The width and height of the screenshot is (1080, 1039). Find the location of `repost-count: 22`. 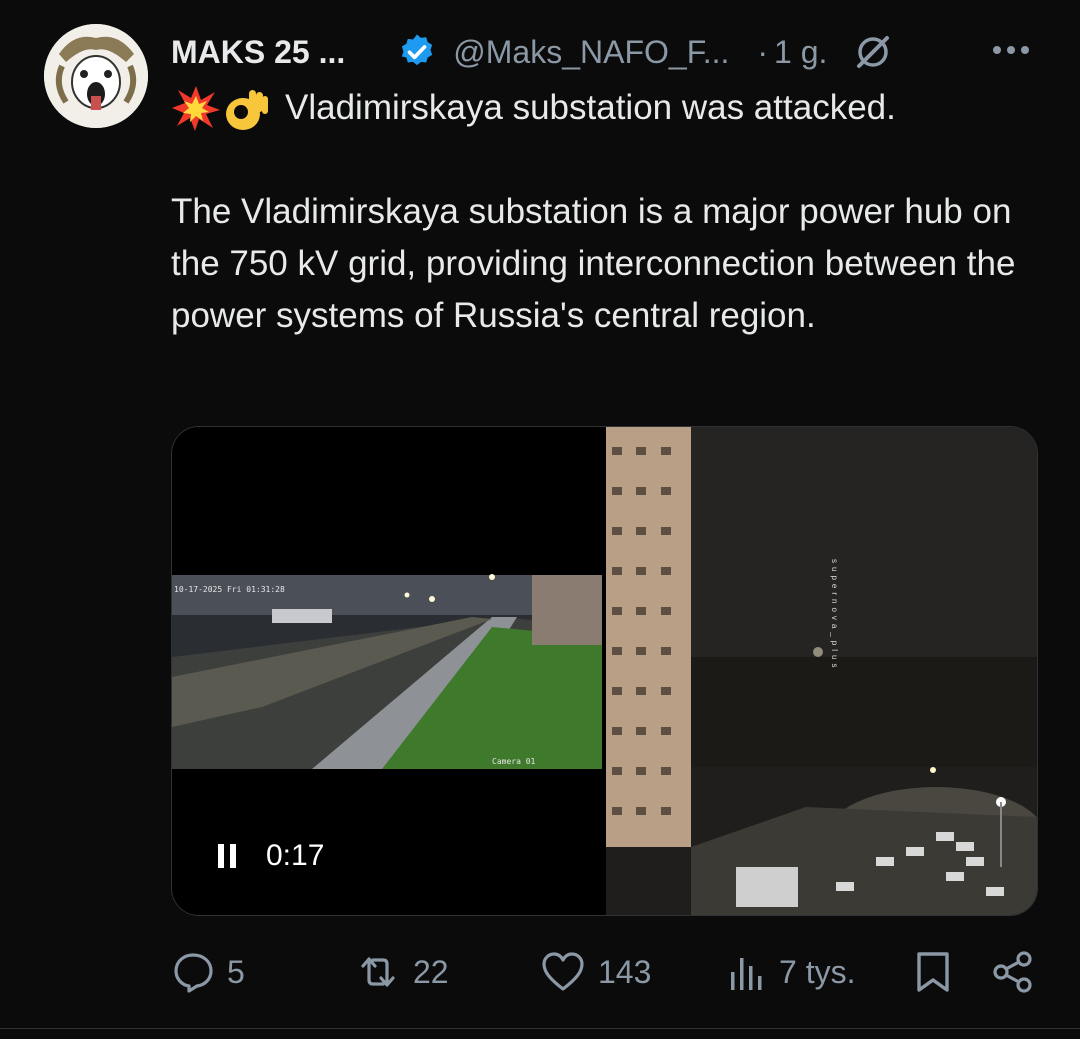

repost-count: 22 is located at coordinates (431, 971).